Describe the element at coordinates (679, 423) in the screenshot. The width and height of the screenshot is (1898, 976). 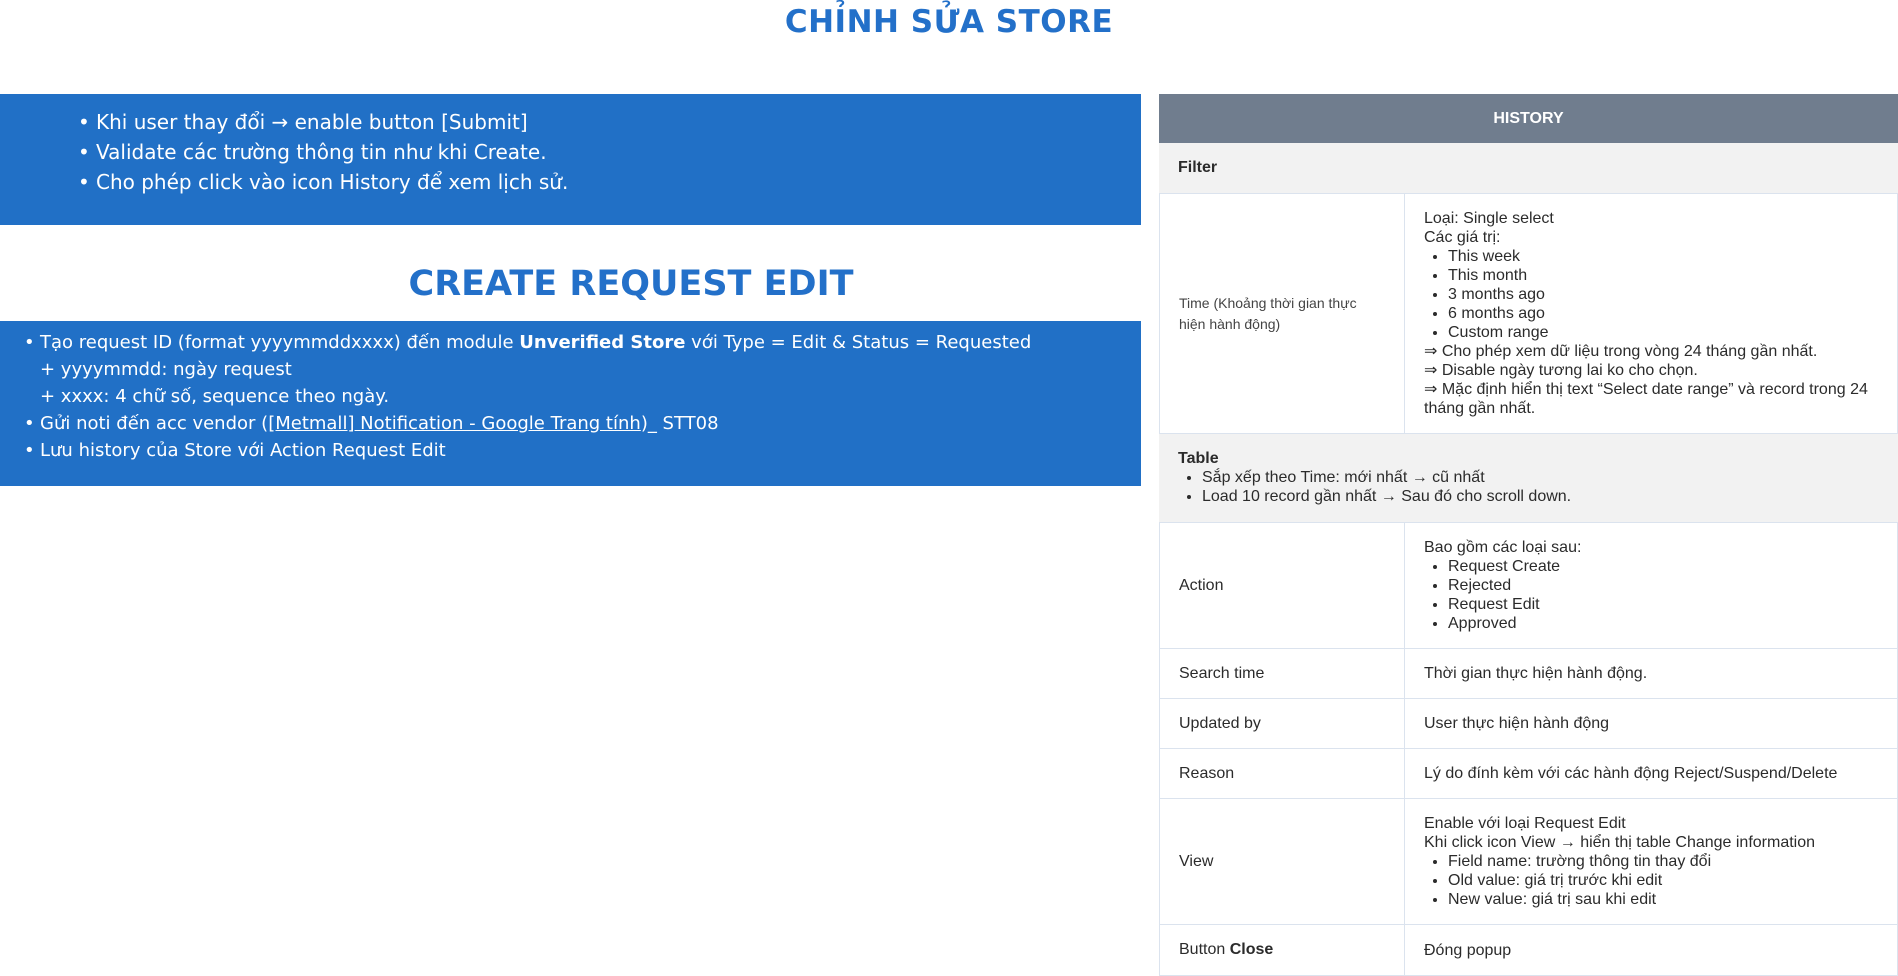
I see `request-text: )_ STT08` at that location.